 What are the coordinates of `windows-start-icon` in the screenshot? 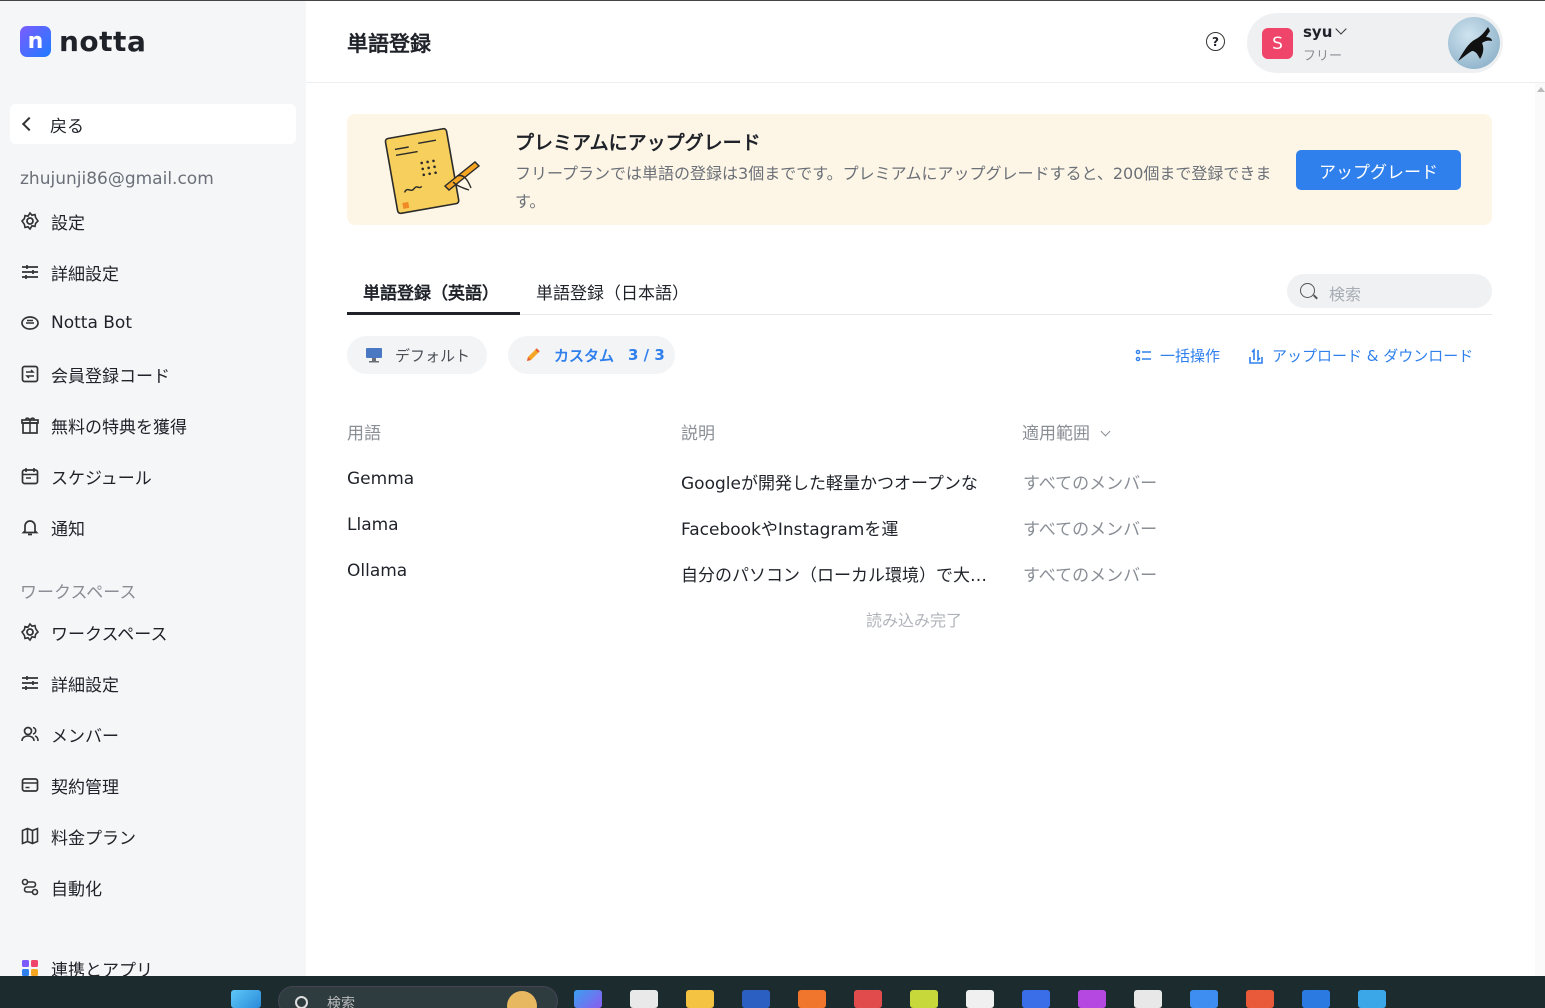 It's located at (246, 999).